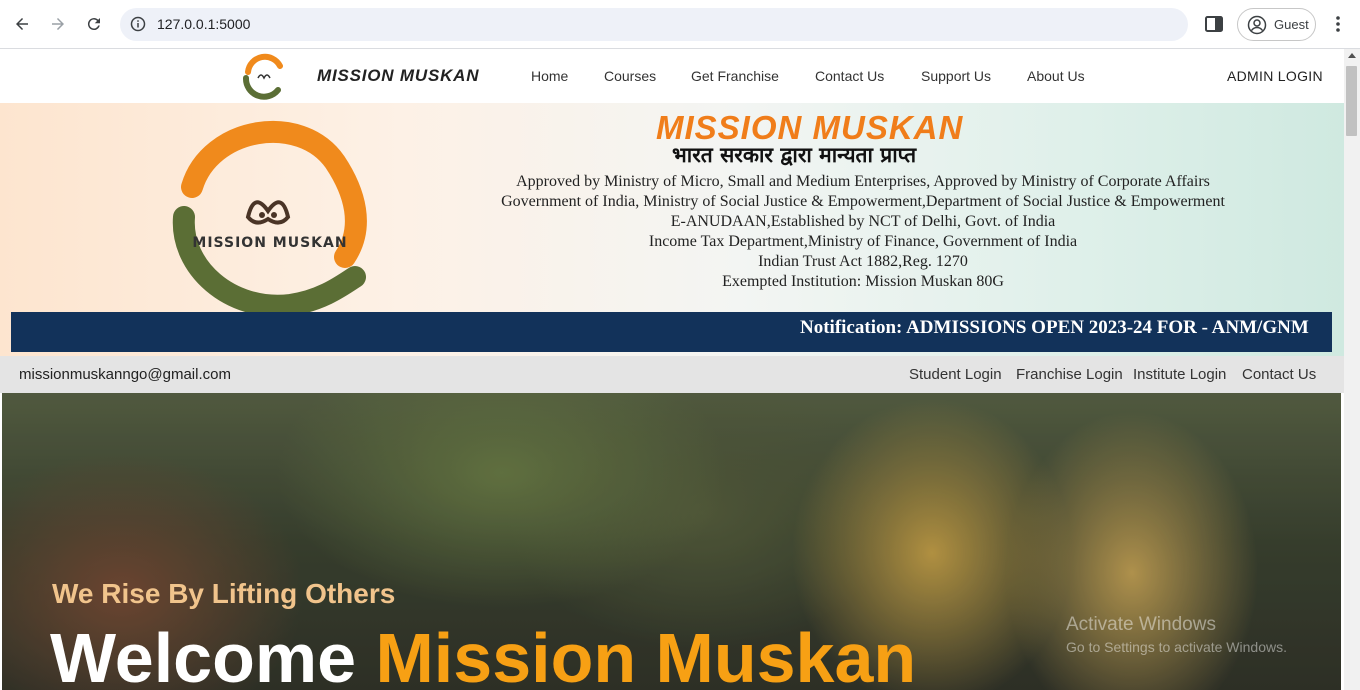 The width and height of the screenshot is (1360, 690). I want to click on hero-tagline: We Rise By Lifting Others, so click(224, 593).